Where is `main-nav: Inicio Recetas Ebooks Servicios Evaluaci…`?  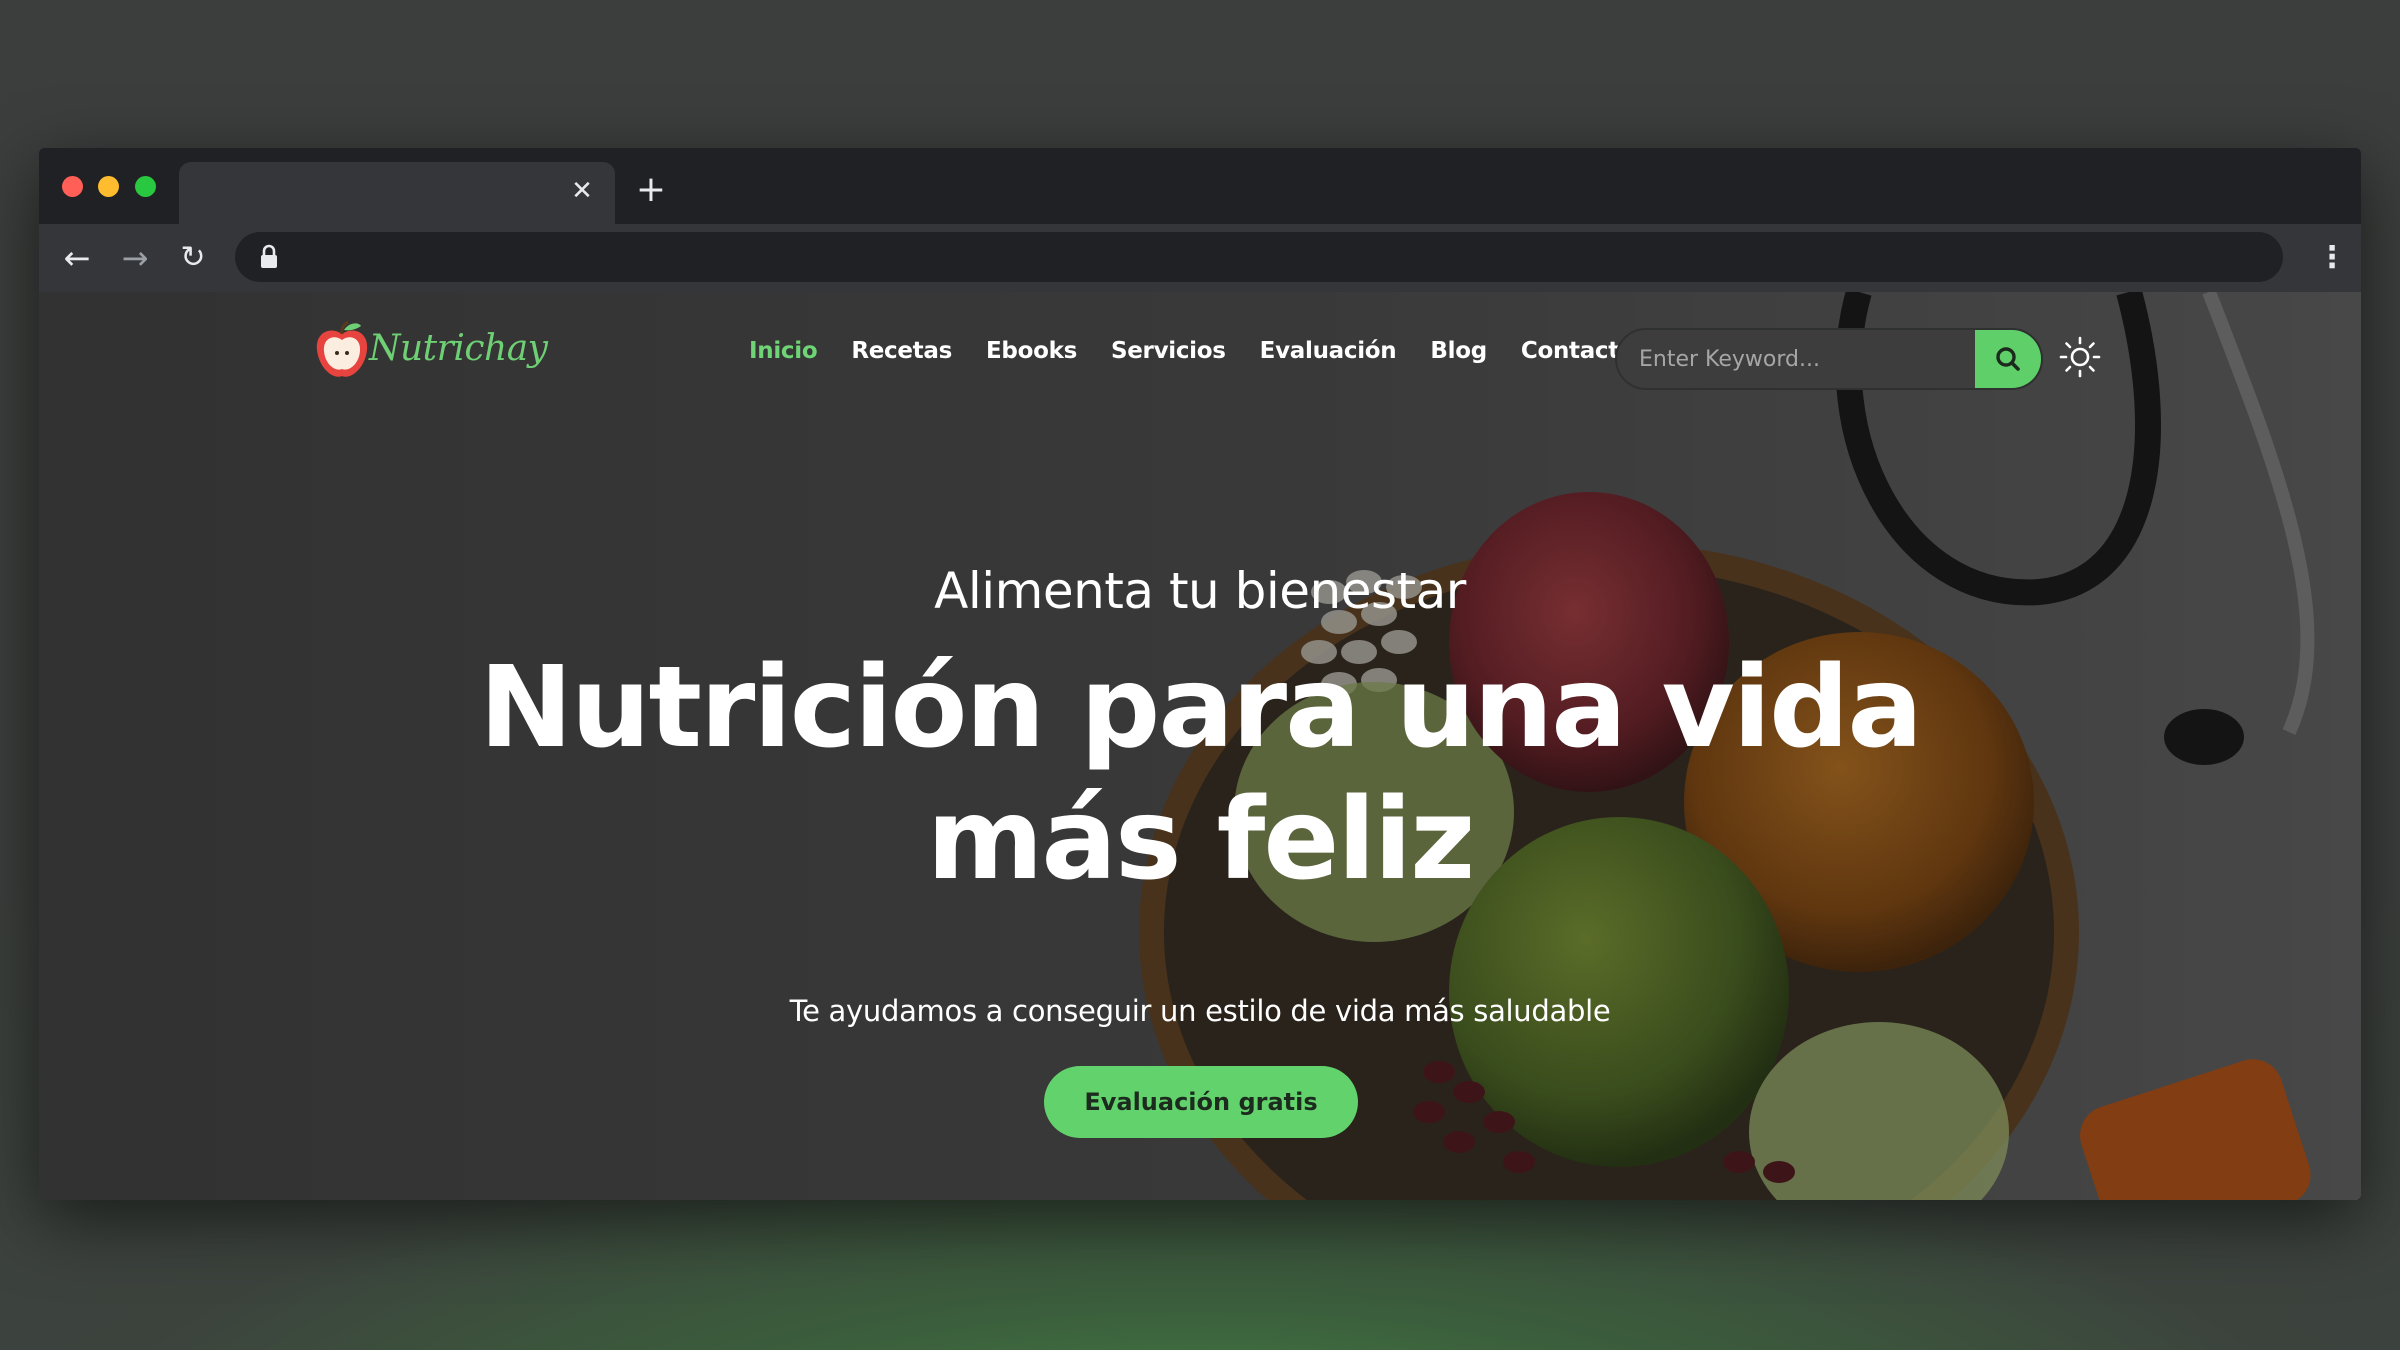 main-nav: Inicio Recetas Ebooks Servicios Evaluaci… is located at coordinates (1192, 351).